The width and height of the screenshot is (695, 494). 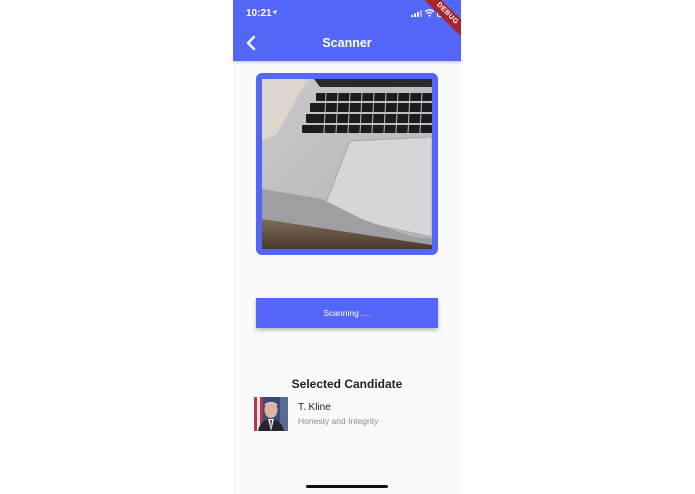 What do you see at coordinates (347, 43) in the screenshot?
I see `page-title: Scanner` at bounding box center [347, 43].